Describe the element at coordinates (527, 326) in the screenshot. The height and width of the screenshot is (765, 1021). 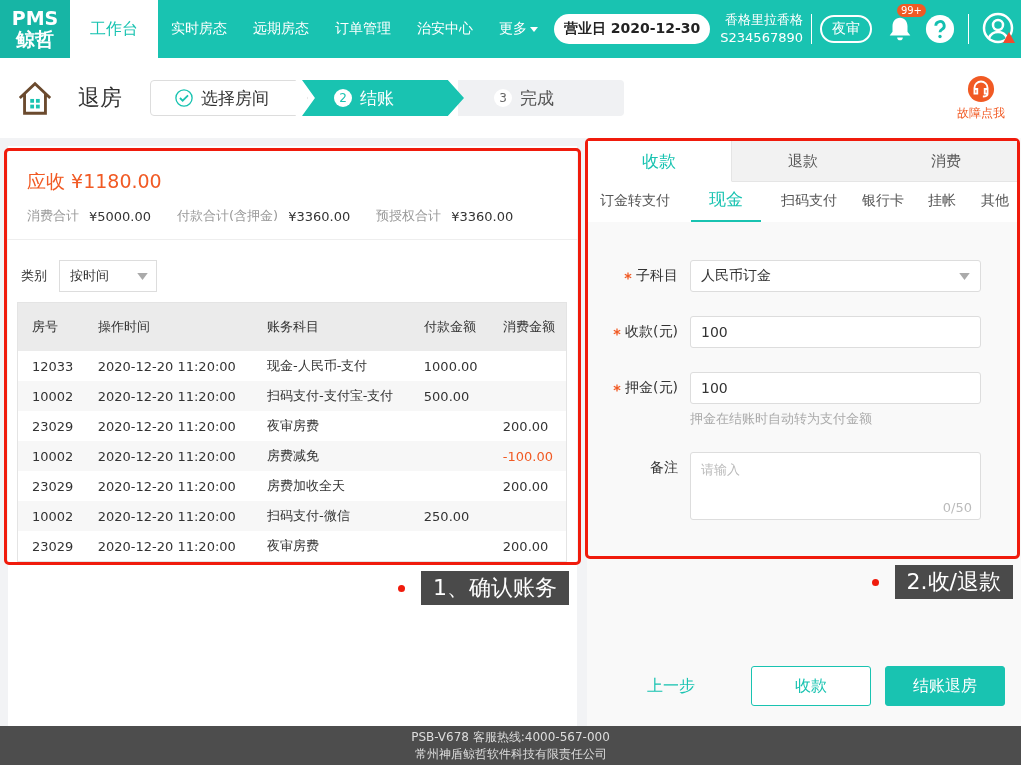
I see `column-header: 消费金额` at that location.